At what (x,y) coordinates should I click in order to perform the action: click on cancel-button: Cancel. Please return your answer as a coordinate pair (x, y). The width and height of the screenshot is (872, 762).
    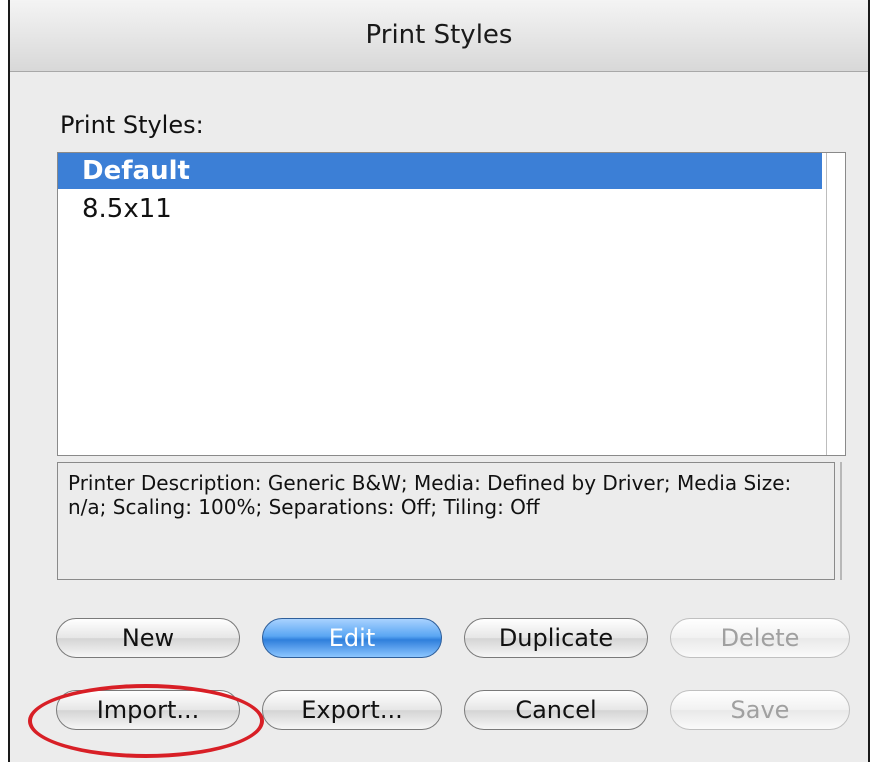
    Looking at the image, I should click on (556, 710).